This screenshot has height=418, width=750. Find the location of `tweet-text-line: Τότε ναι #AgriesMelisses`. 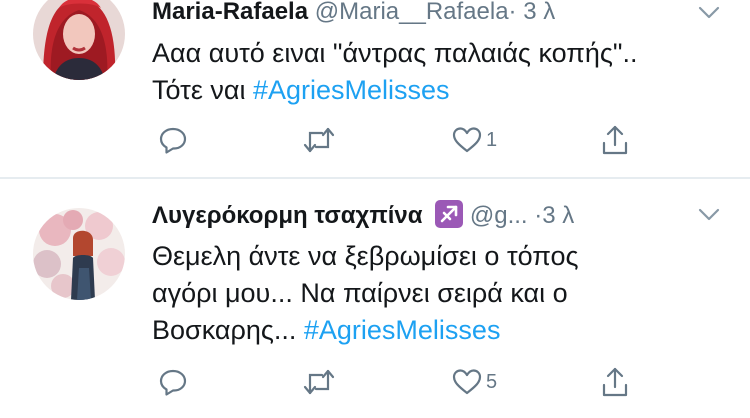

tweet-text-line: Τότε ναι #AgriesMelisses is located at coordinates (395, 90).